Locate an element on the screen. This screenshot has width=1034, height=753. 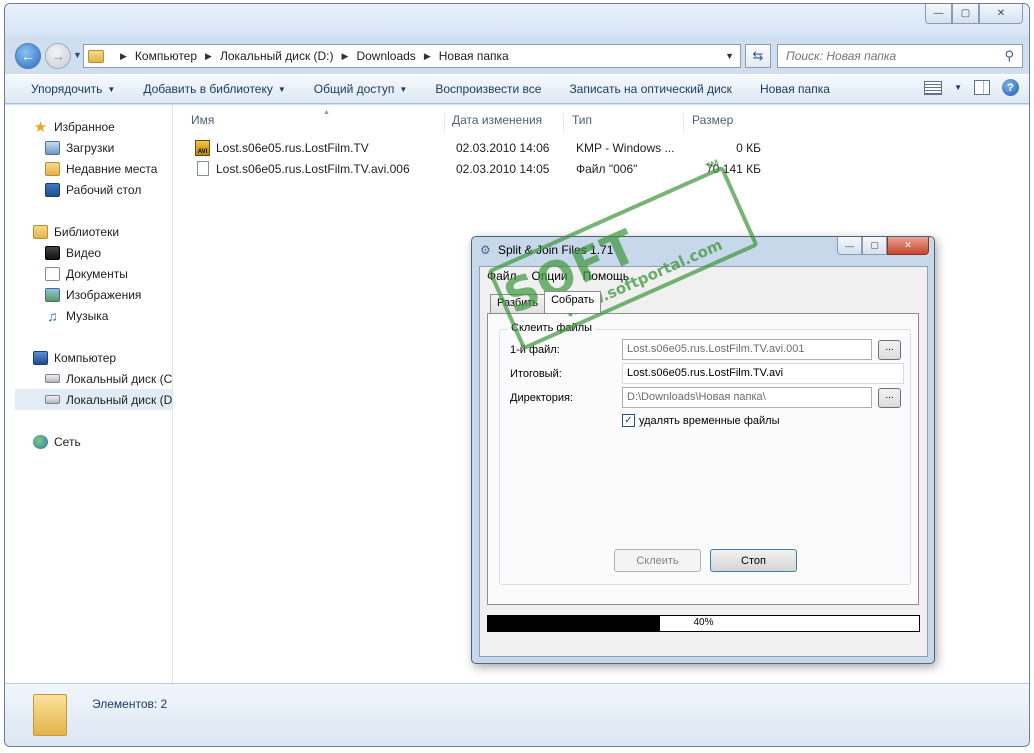
items-count: Элементов: 2 is located at coordinates (130, 704).